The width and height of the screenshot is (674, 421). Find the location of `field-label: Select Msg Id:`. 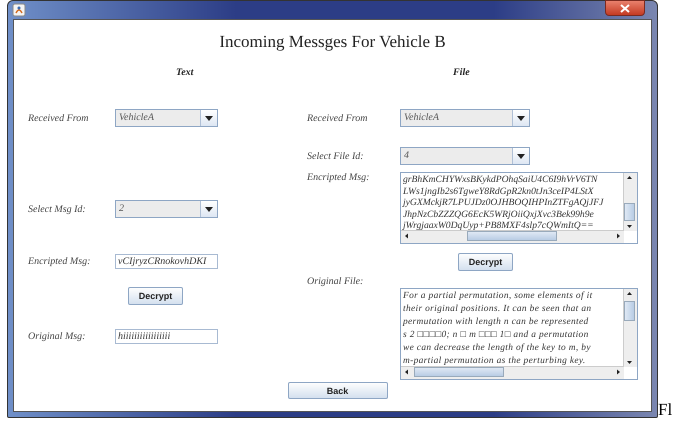

field-label: Select Msg Id: is located at coordinates (57, 209).